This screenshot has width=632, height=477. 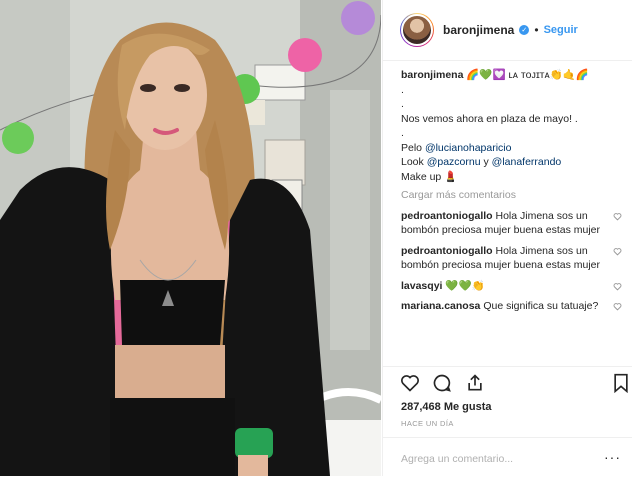 What do you see at coordinates (527, 75) in the screenshot?
I see `caption-text: 🌈💚💟 ʟᴀ ᴛᴏᴊɪᴛᴀ👏🤙🌈` at bounding box center [527, 75].